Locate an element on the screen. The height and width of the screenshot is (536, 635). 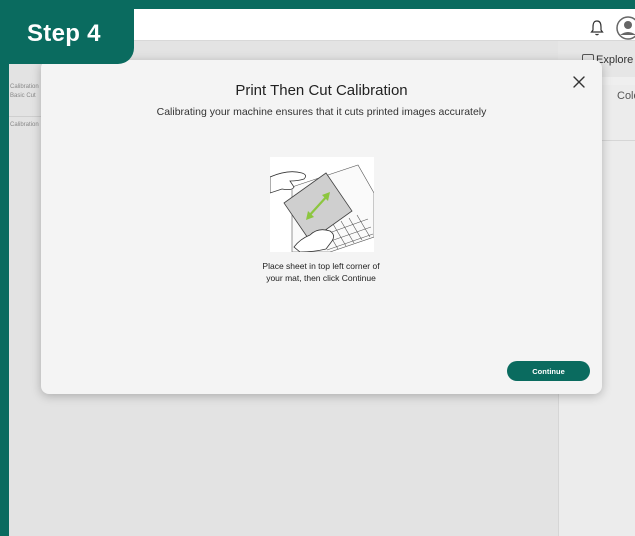
close-icon is located at coordinates (579, 82).